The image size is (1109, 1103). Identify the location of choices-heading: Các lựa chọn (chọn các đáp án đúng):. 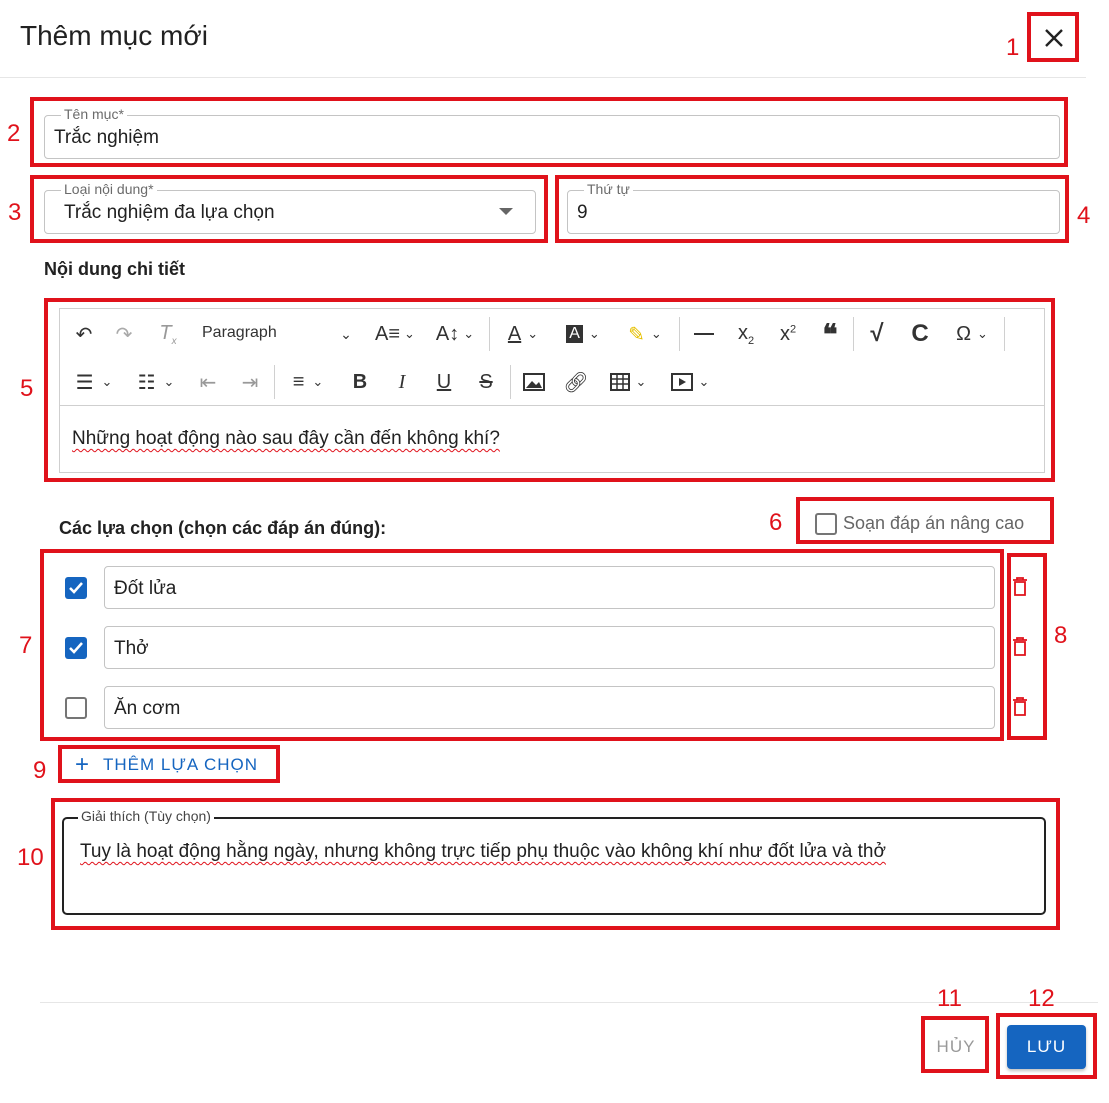
(223, 528).